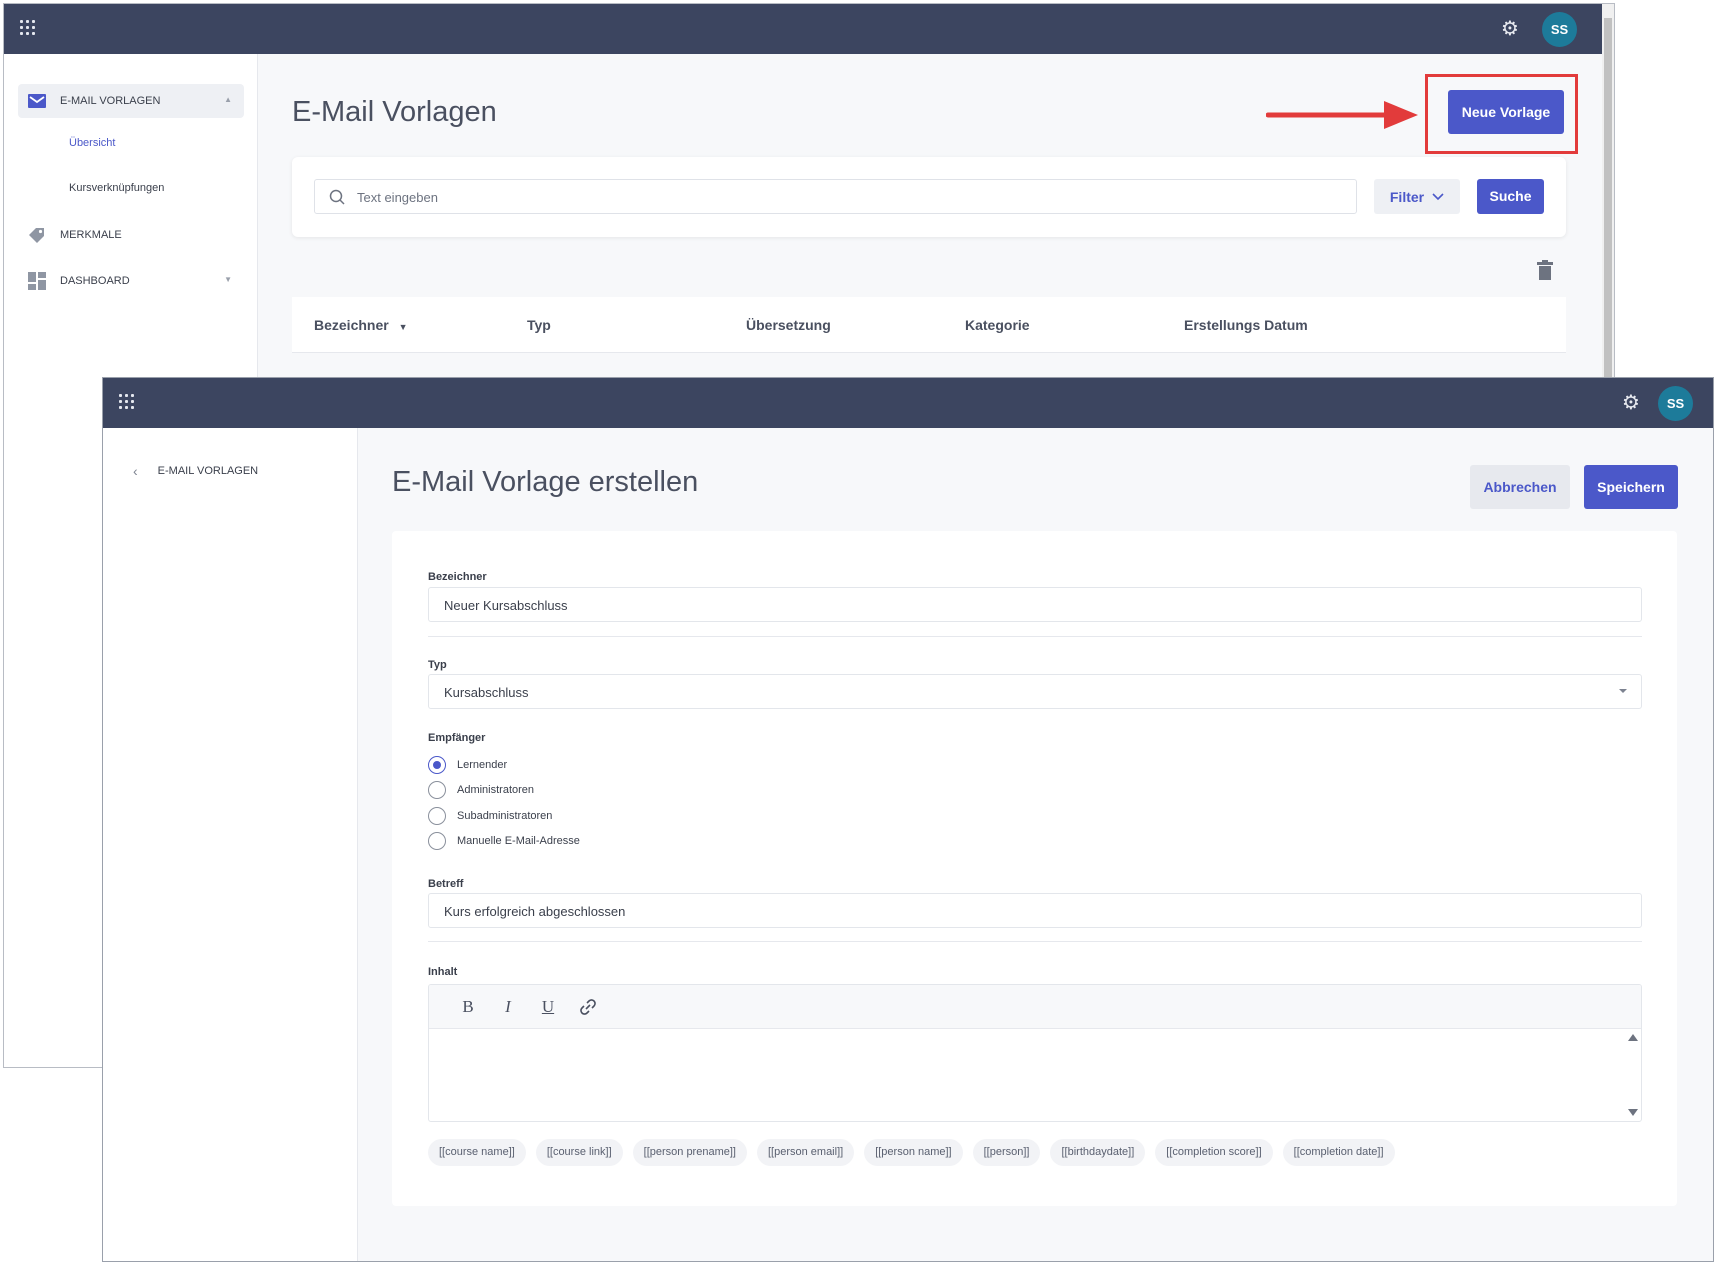 The width and height of the screenshot is (1716, 1262). I want to click on filter-button: Filter, so click(1417, 196).